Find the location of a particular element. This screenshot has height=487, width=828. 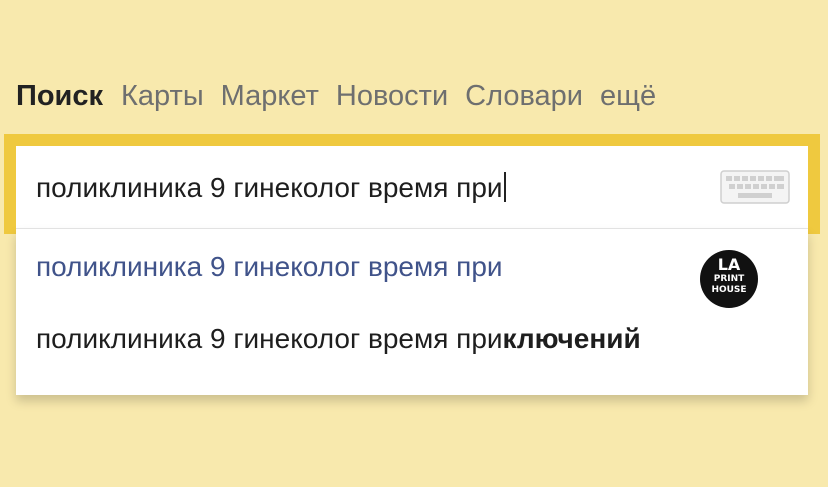

suggestion-item: поликлиника 9 гинеколог время при is located at coordinates (269, 267).